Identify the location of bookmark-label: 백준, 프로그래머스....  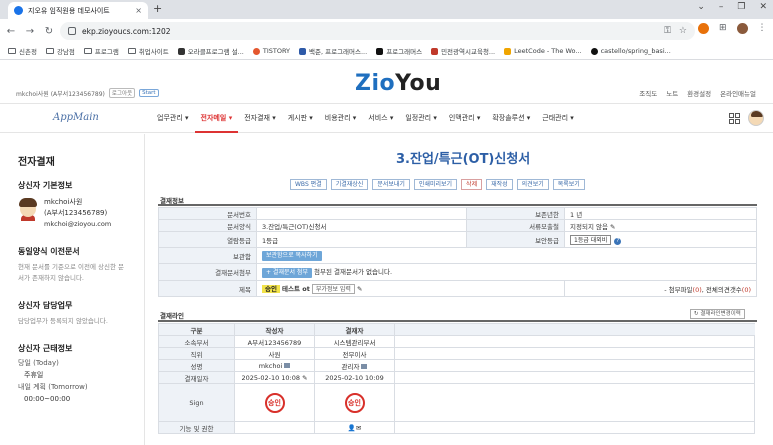
(338, 52).